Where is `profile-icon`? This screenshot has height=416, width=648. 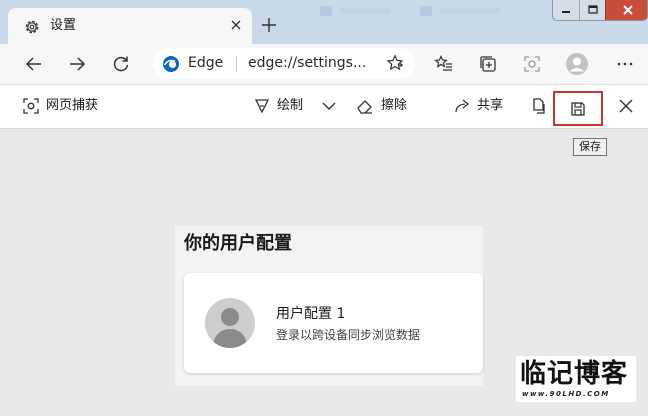
profile-icon is located at coordinates (577, 64).